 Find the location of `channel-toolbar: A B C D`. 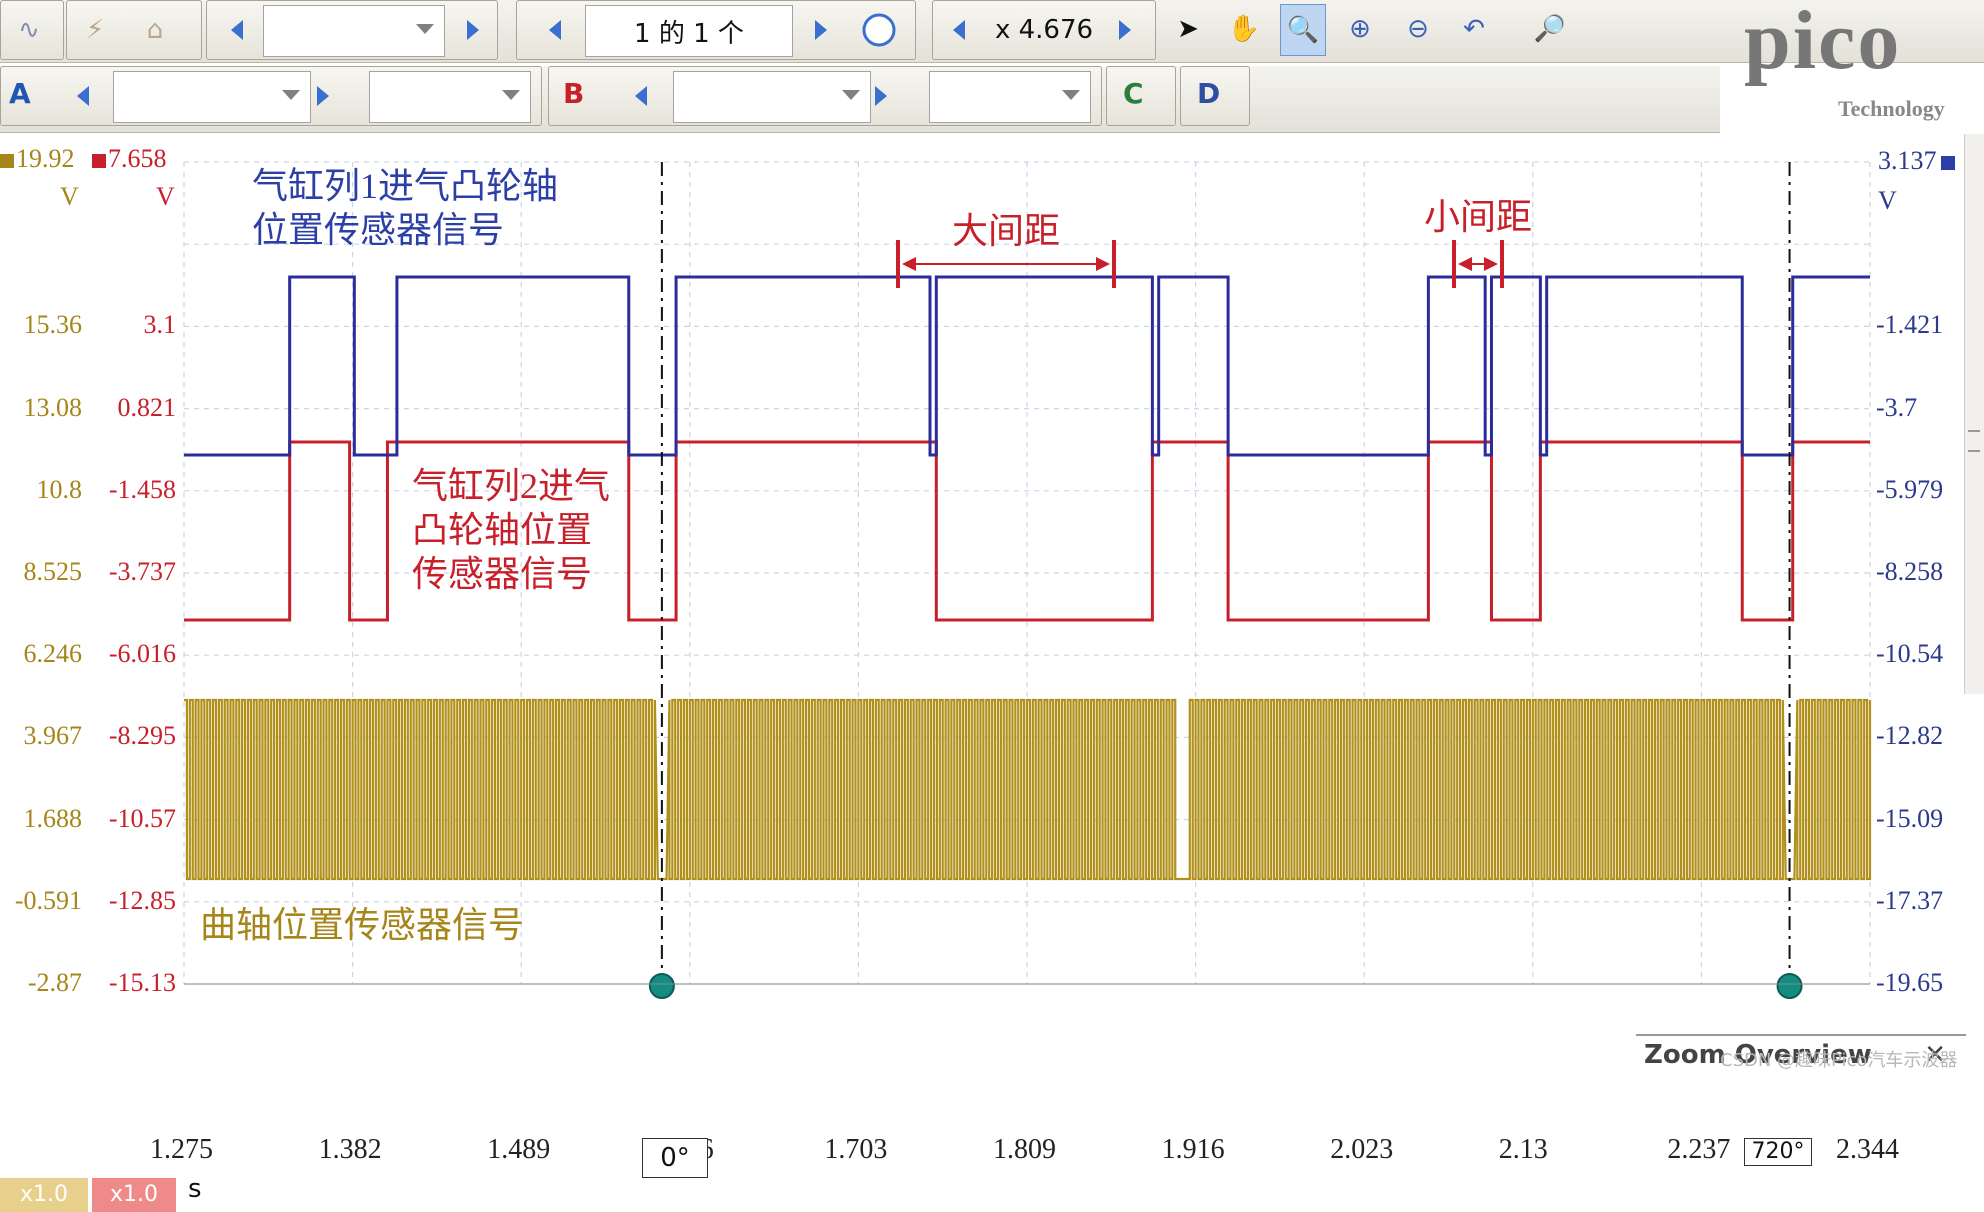

channel-toolbar: A B C D is located at coordinates (860, 99).